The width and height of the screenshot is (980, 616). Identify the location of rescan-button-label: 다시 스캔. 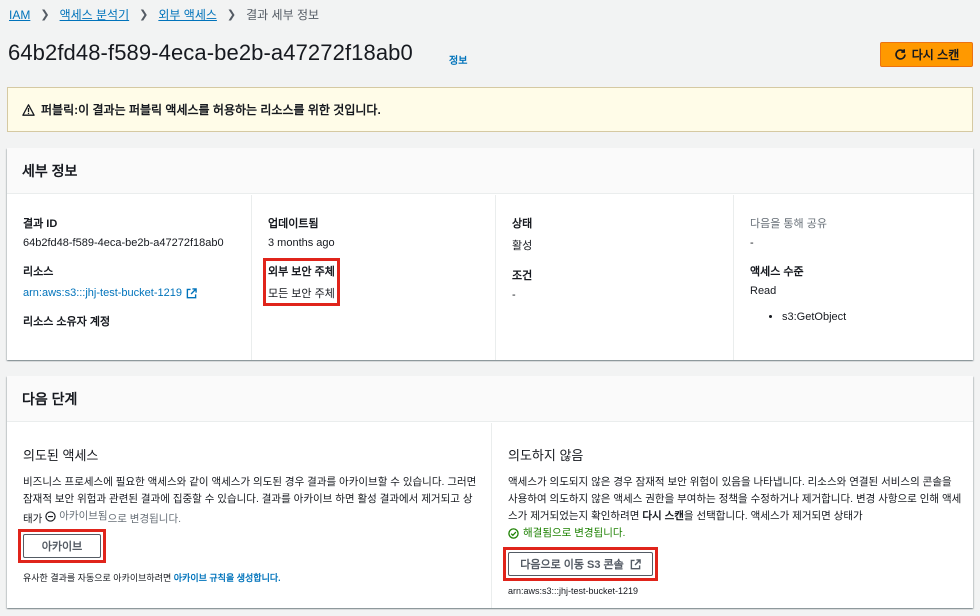
(935, 55).